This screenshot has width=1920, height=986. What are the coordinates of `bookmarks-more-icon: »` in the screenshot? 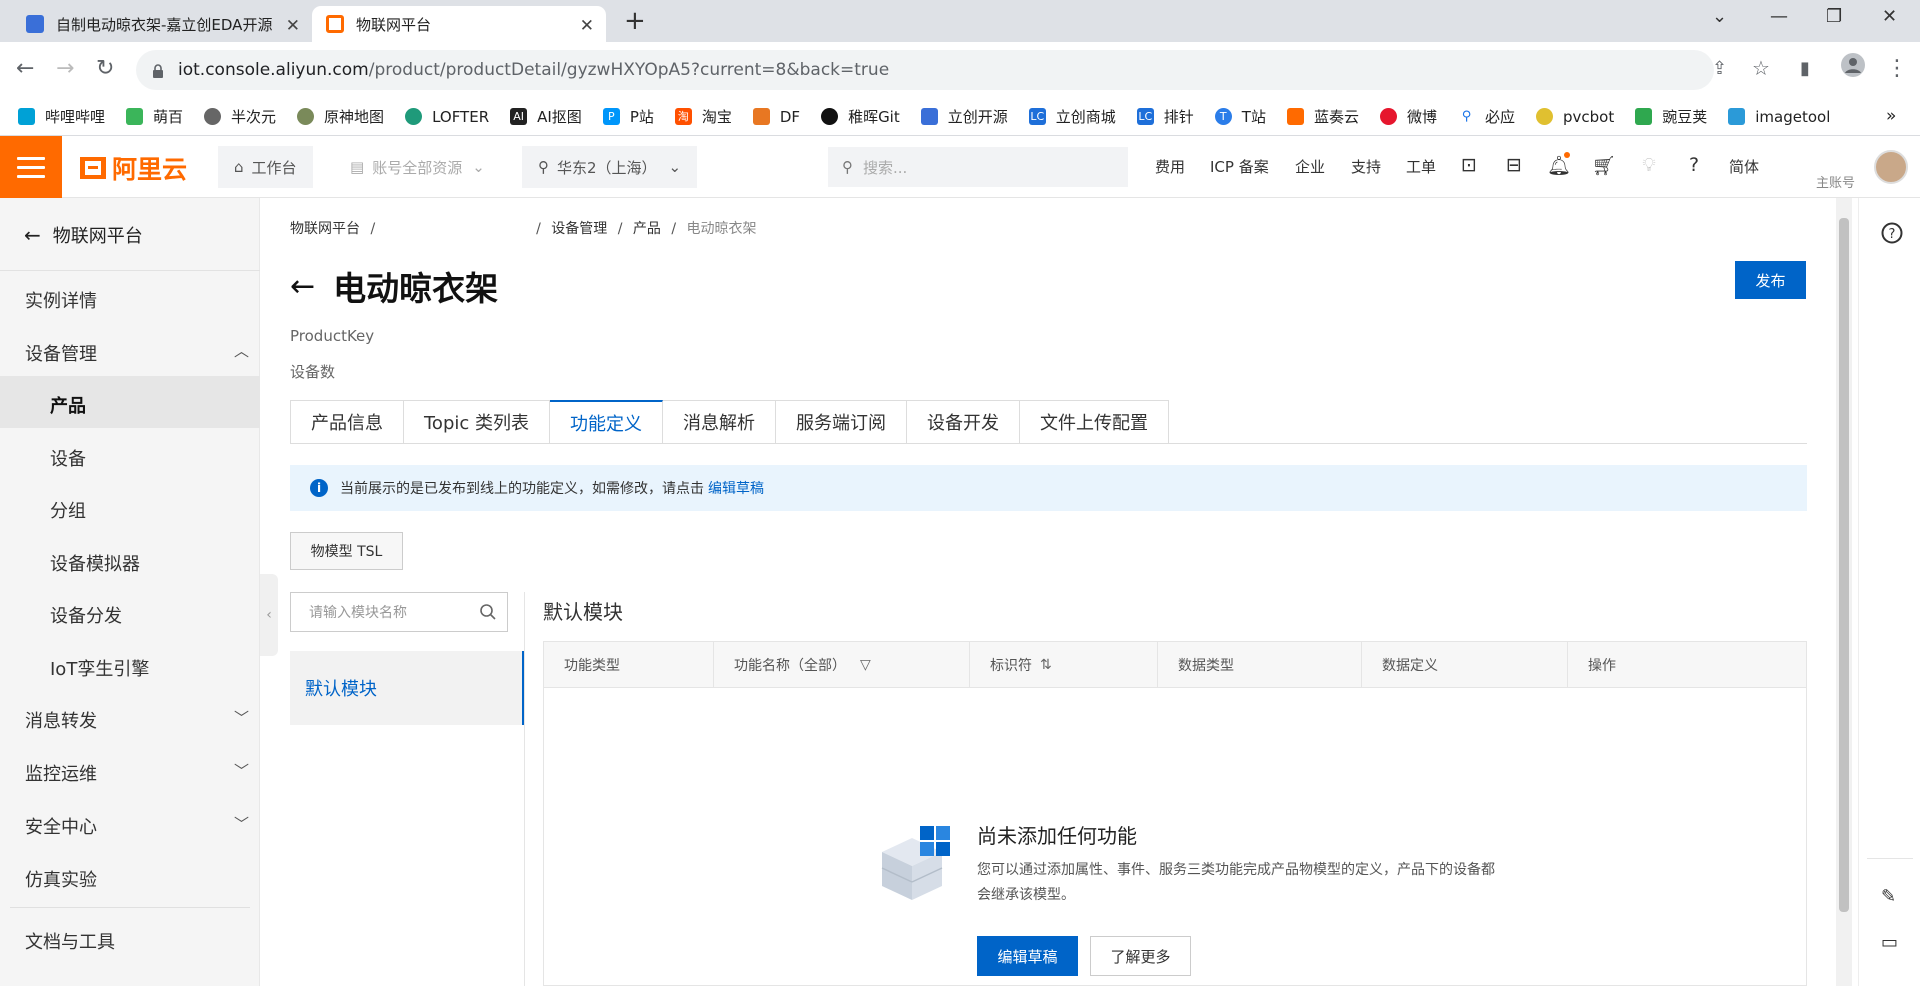 It's located at (1891, 116).